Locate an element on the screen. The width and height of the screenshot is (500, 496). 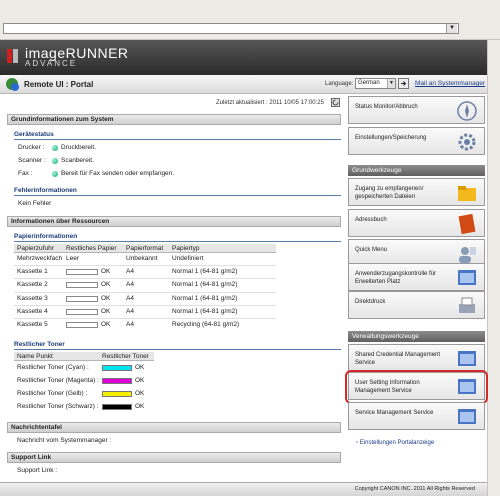
status-label: Drucker : is located at coordinates (31, 147).